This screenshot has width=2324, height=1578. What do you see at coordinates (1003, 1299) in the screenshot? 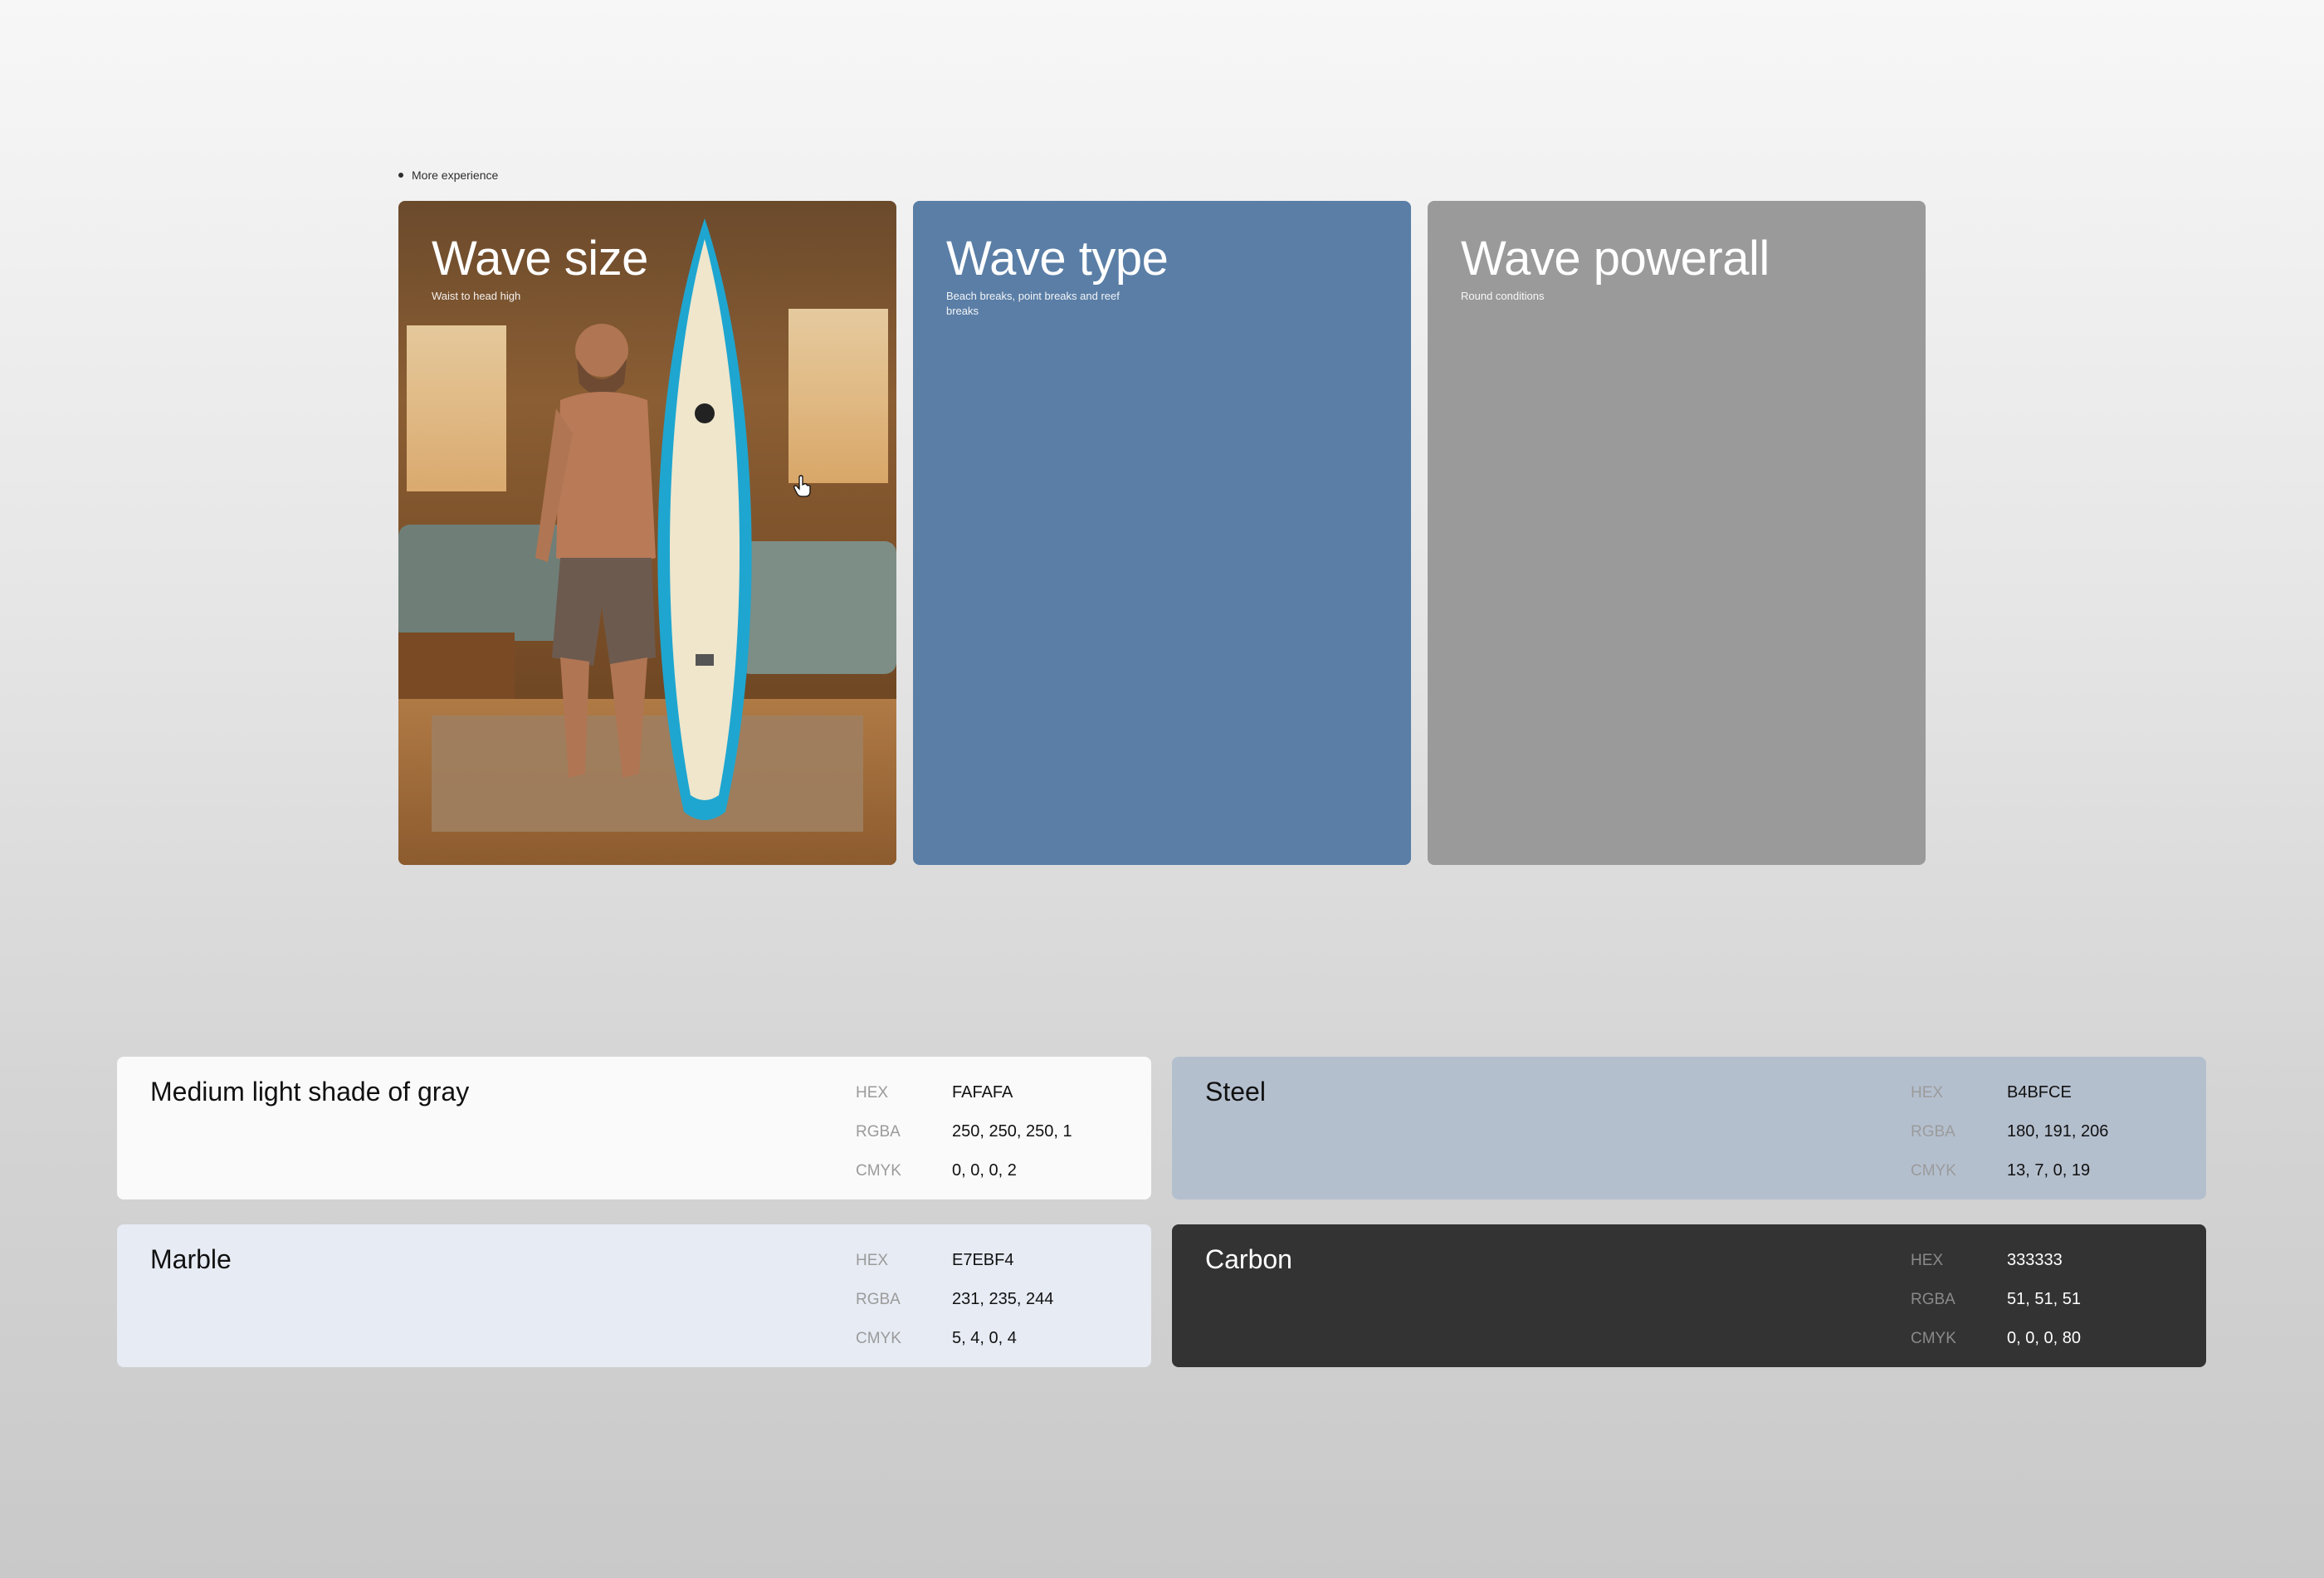
I see `rgba-value: 231, 235, 244` at bounding box center [1003, 1299].